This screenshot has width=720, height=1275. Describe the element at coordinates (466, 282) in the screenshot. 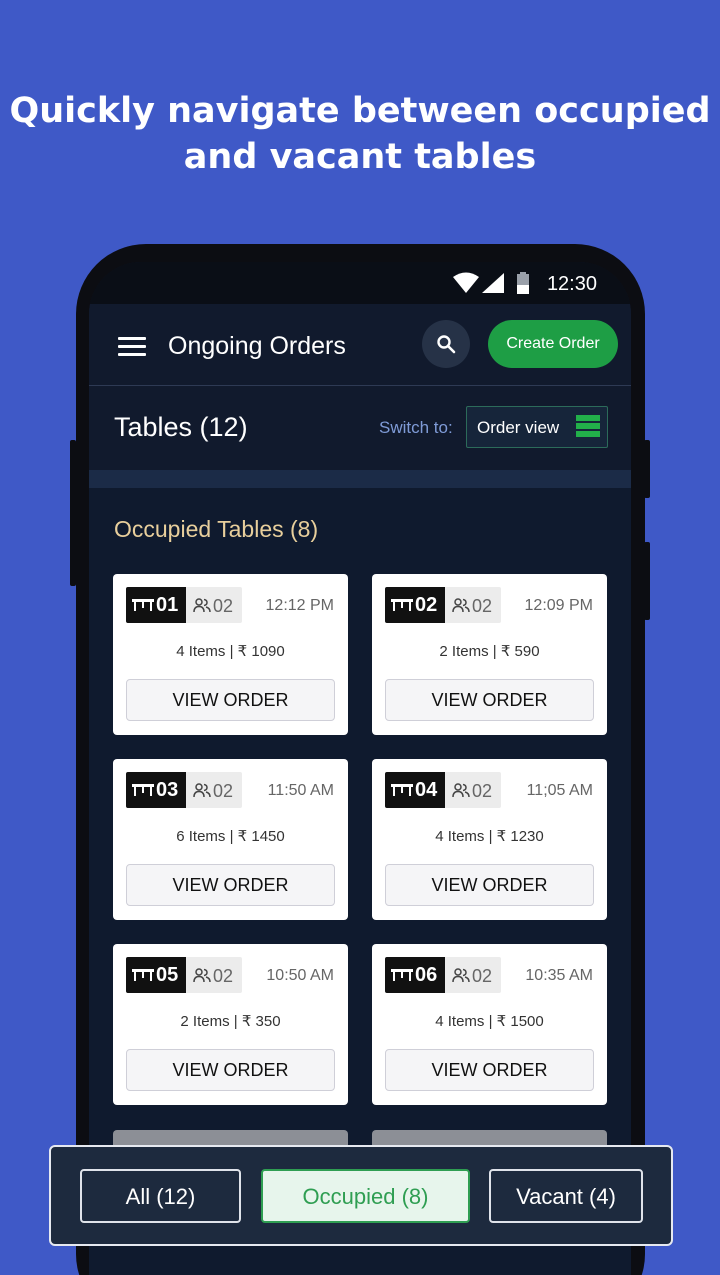

I see `wifi-icon` at that location.